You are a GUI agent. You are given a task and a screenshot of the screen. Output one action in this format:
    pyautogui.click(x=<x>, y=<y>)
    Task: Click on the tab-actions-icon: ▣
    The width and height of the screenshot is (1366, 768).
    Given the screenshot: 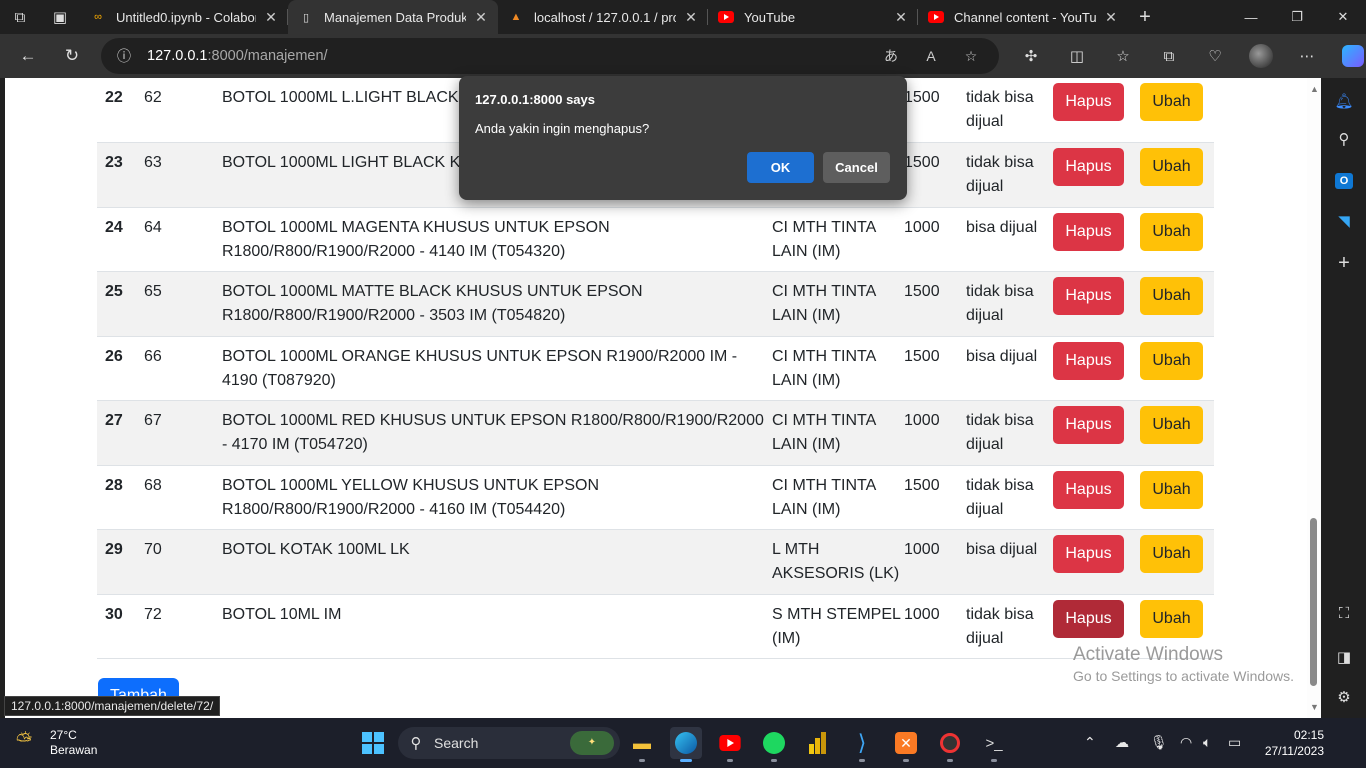 What is the action you would take?
    pyautogui.click(x=60, y=17)
    